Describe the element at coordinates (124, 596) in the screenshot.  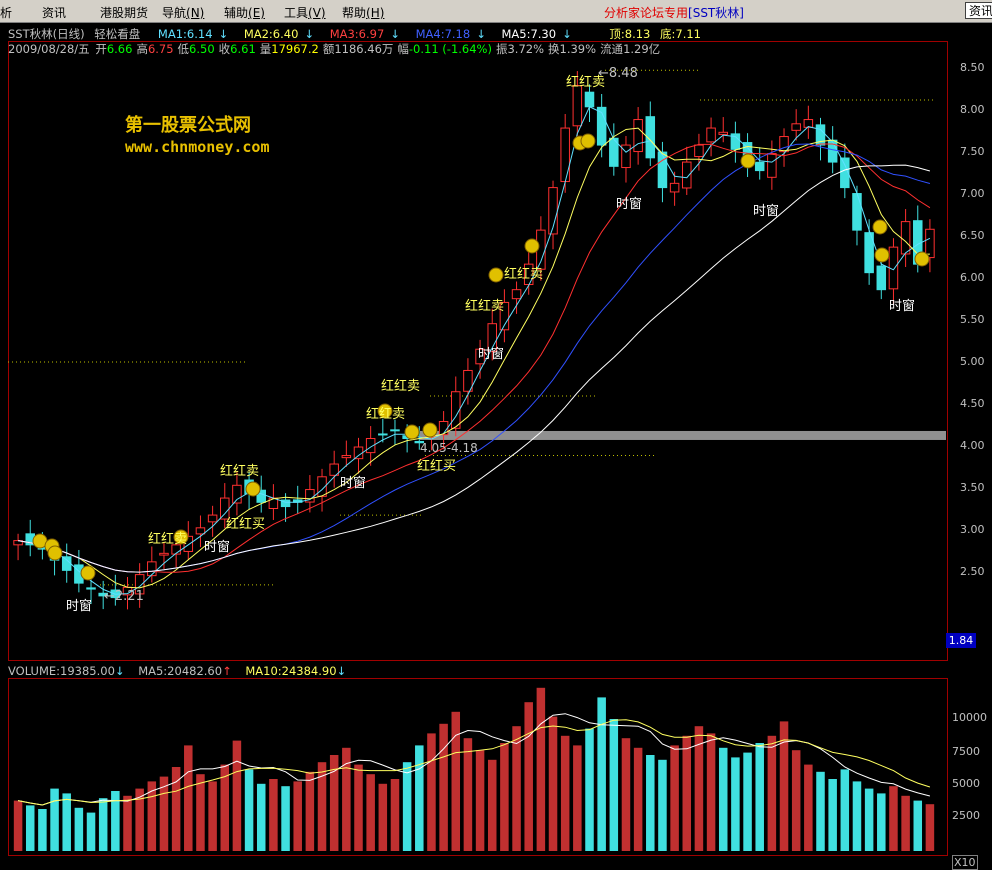
I see `low-price-label: ←2.21` at that location.